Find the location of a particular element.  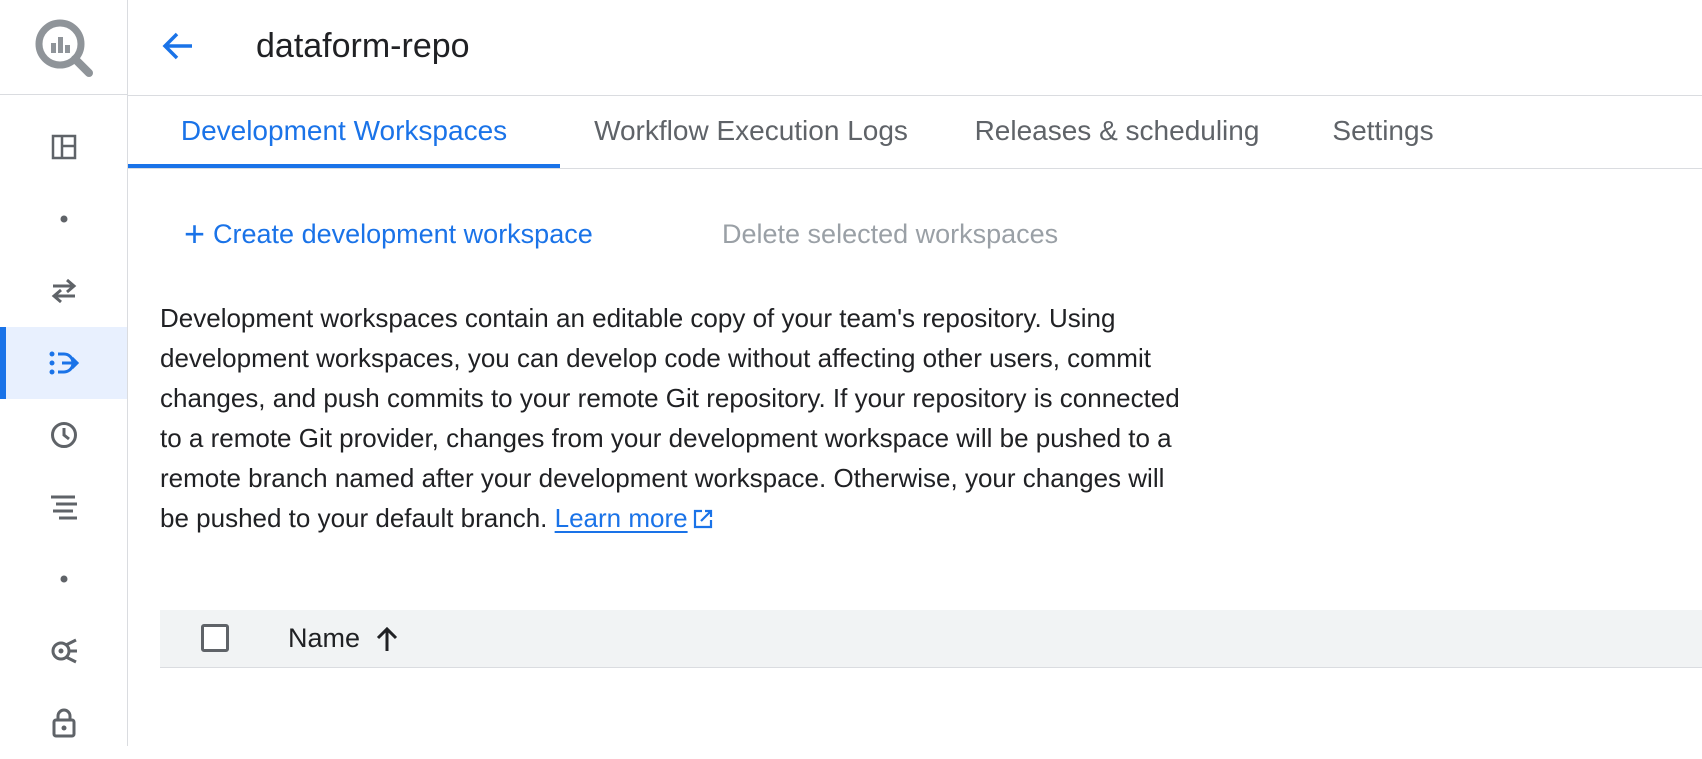

page-title: dataform-repo is located at coordinates (363, 46).